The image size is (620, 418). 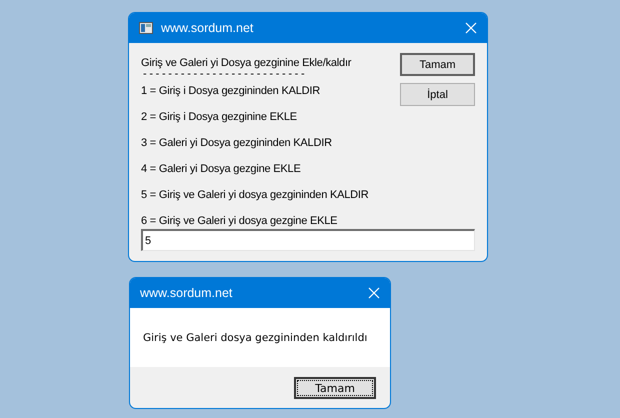 I want to click on input-field: 5, so click(x=308, y=240).